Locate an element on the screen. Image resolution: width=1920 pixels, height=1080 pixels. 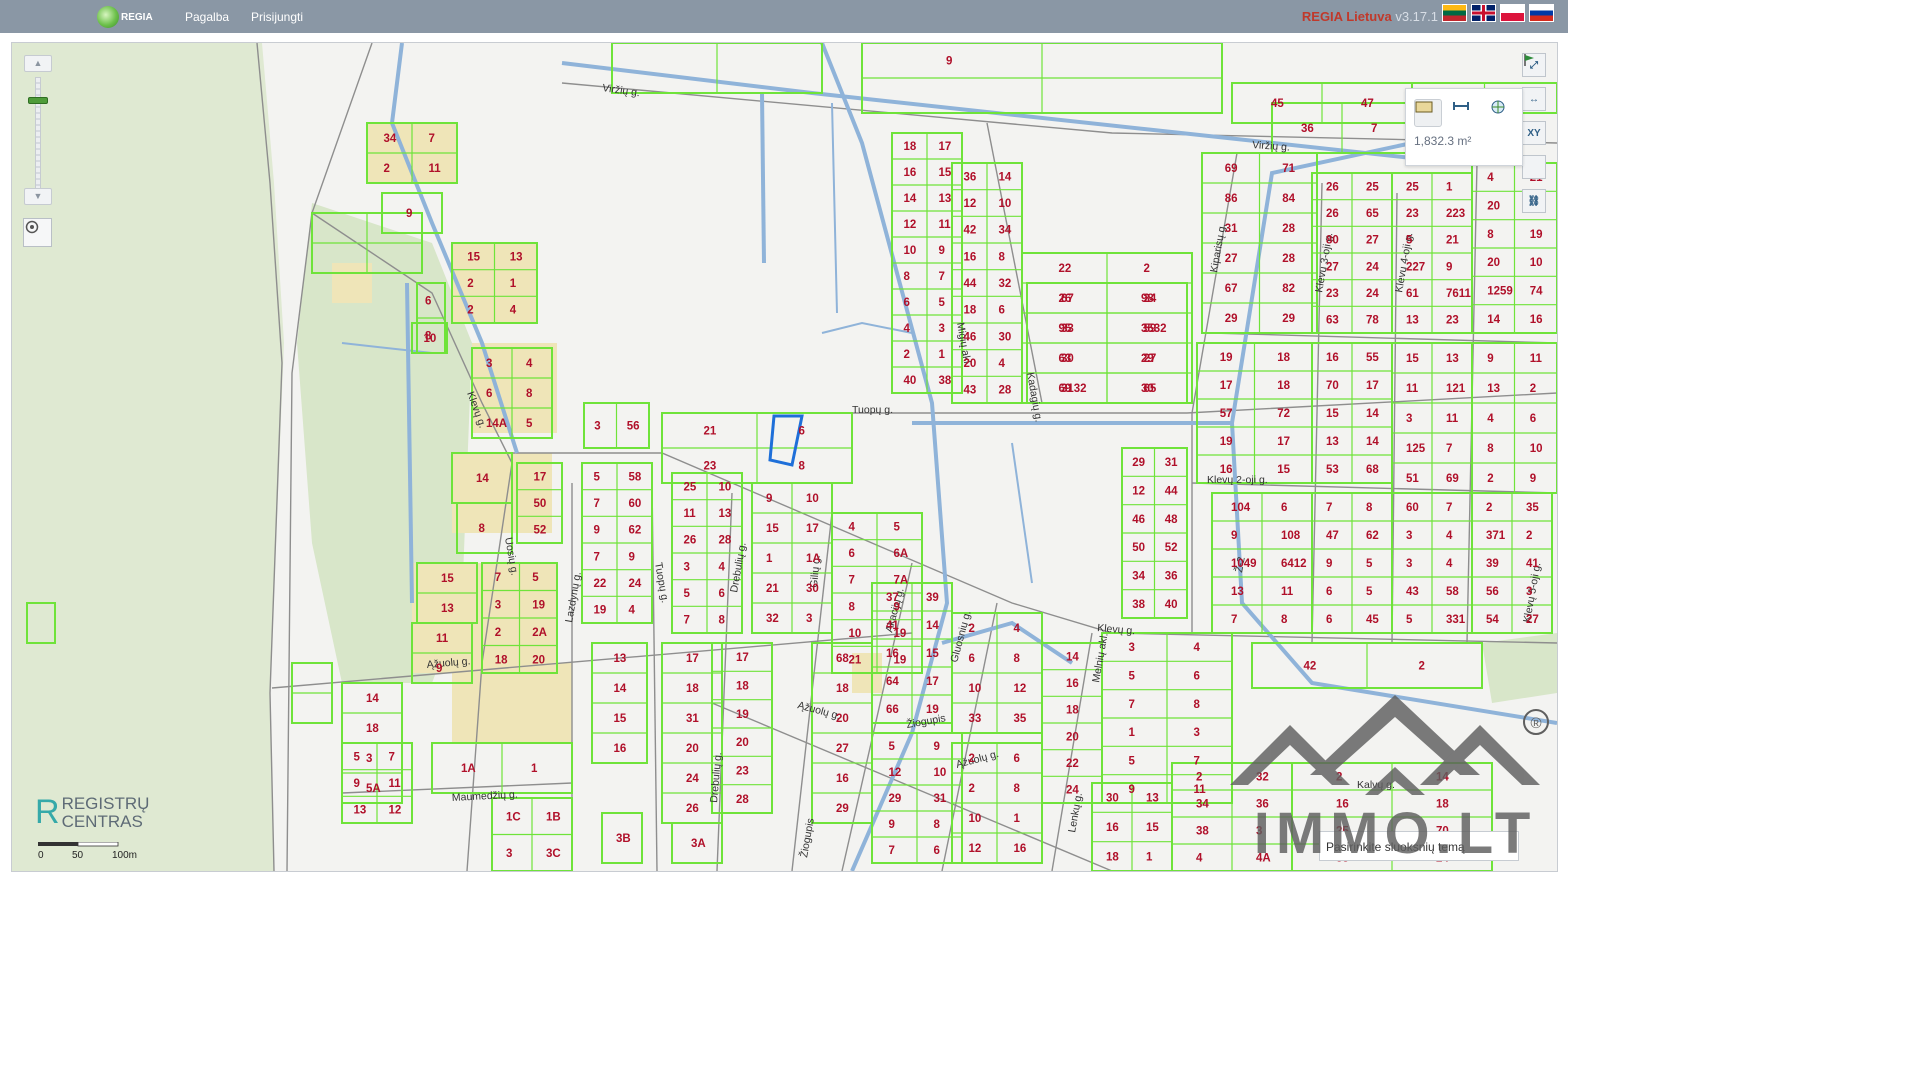
russian-flag is located at coordinates (1541, 13).